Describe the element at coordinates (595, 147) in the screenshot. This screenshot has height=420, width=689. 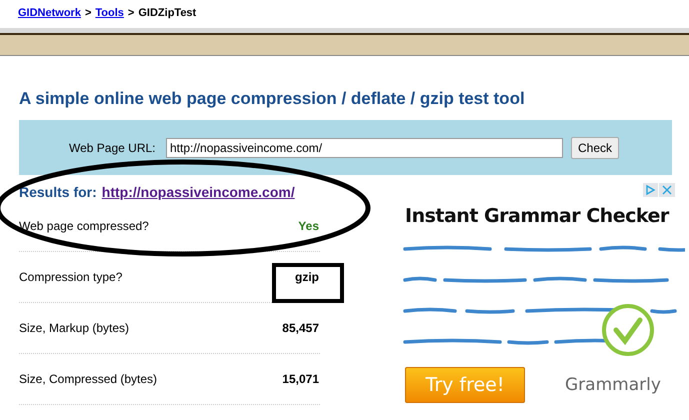
I see `check-button: Check` at that location.